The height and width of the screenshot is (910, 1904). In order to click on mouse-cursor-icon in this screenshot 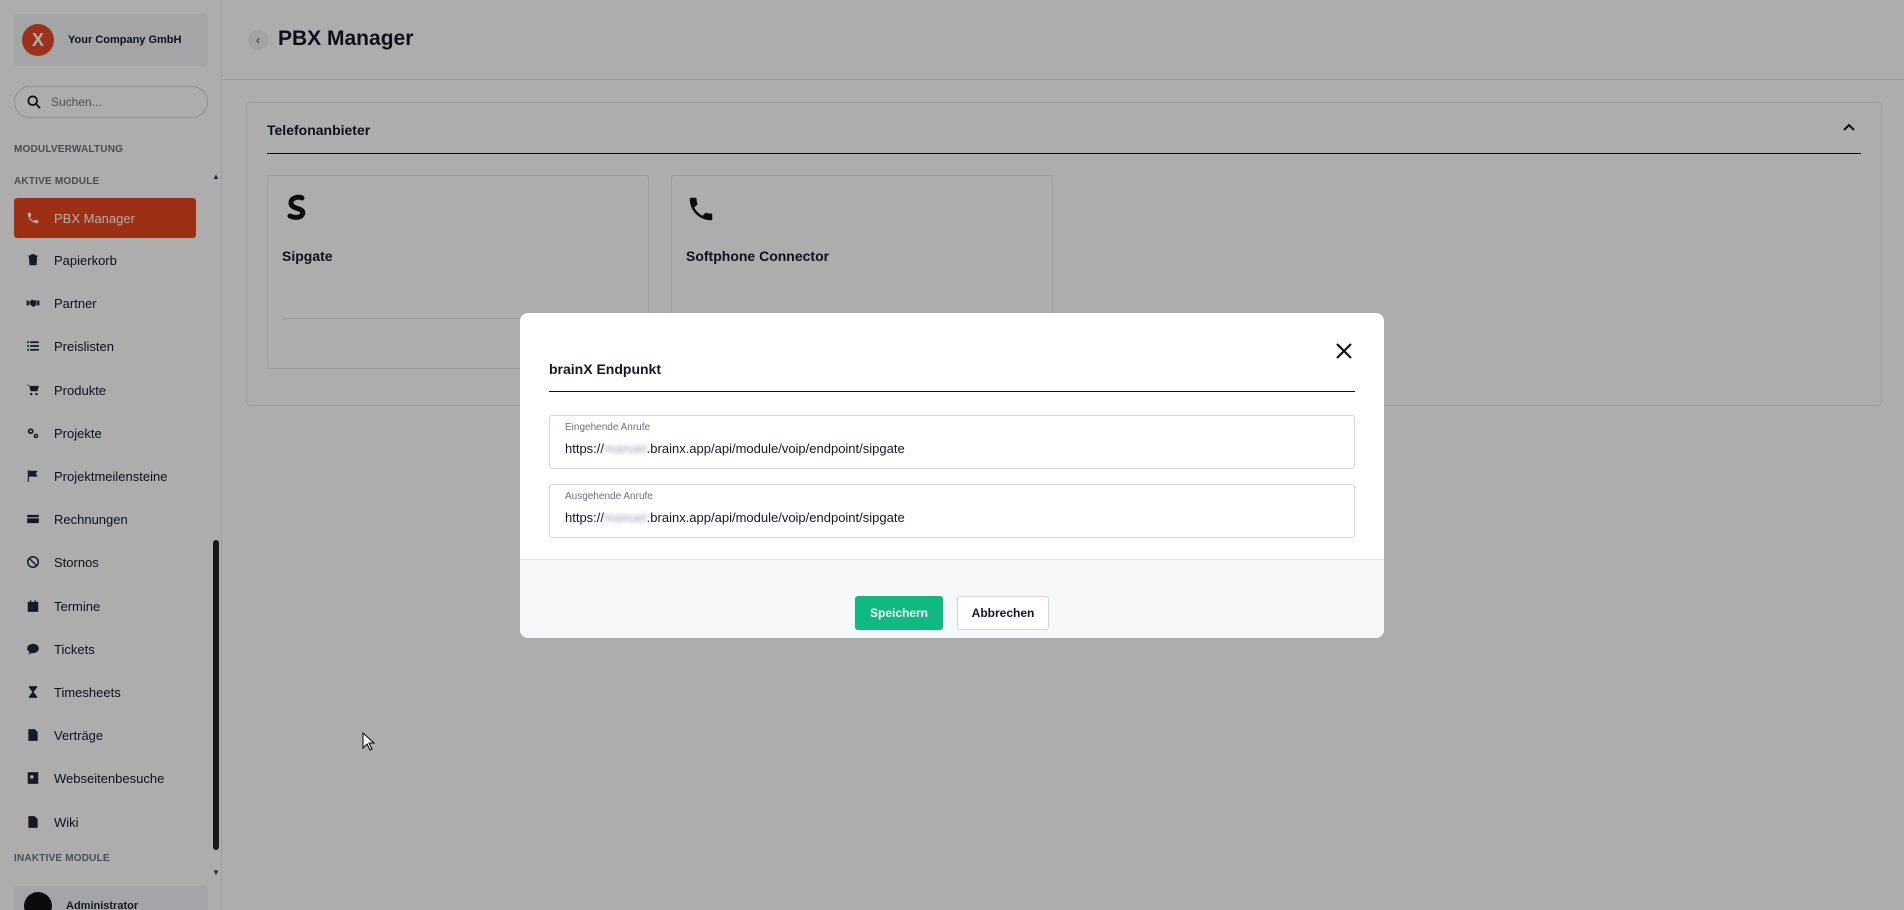, I will do `click(369, 741)`.